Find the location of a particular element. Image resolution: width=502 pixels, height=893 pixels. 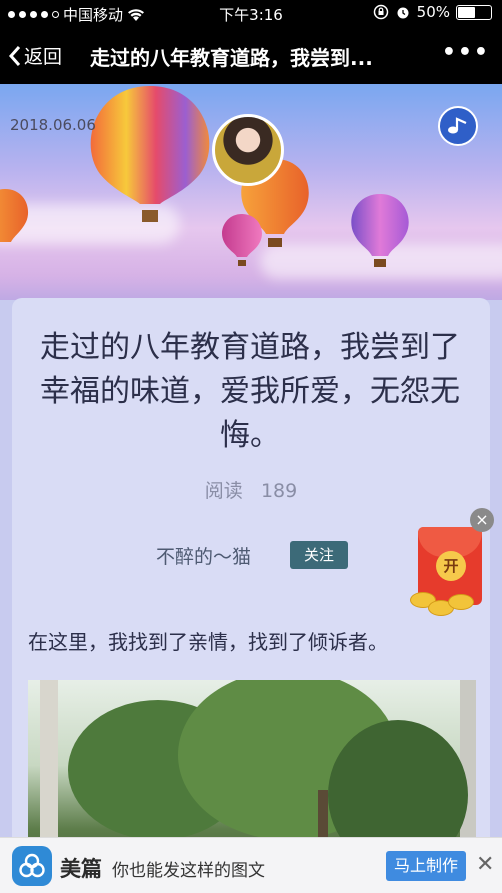

more-icon: ••• is located at coordinates (466, 52).